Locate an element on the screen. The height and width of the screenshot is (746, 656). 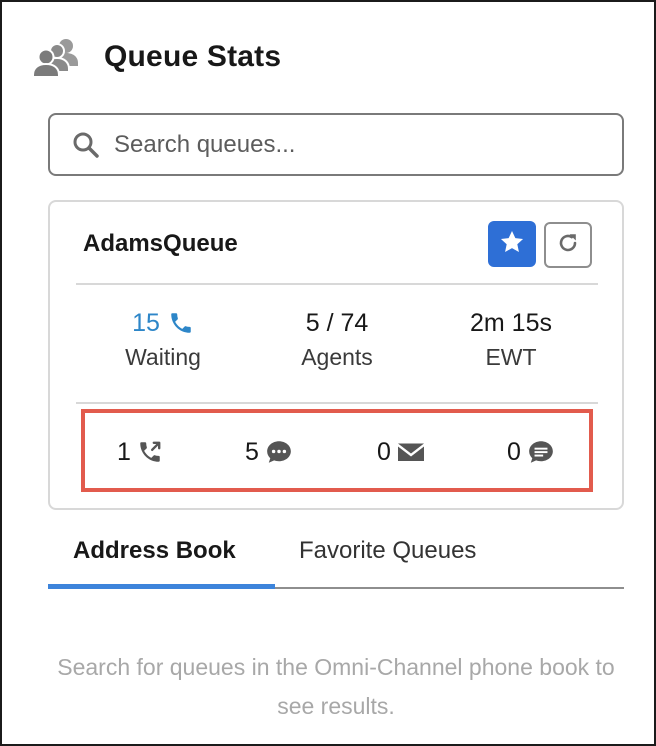
queue-name: AdamsQueue is located at coordinates (160, 243).